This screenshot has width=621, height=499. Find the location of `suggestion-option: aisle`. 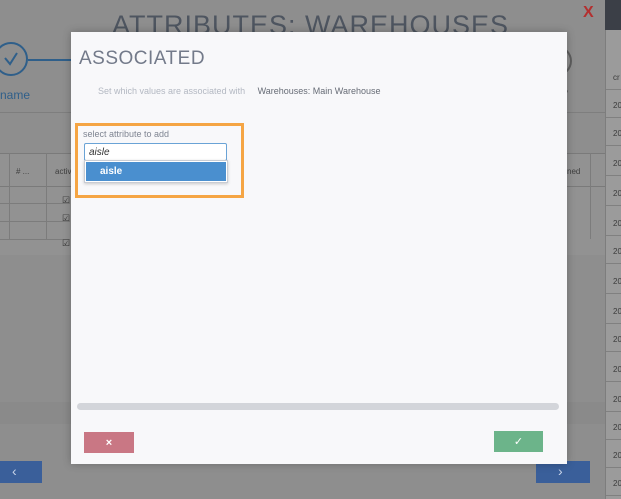

suggestion-option: aisle is located at coordinates (156, 171).